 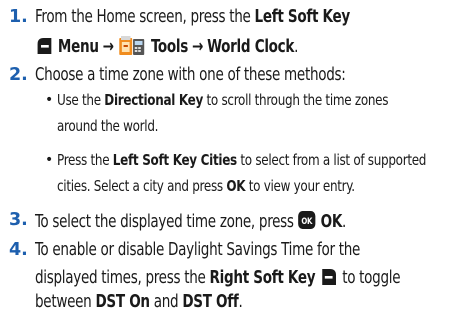 I want to click on ok-key-icon-text: OK, so click(x=308, y=220).